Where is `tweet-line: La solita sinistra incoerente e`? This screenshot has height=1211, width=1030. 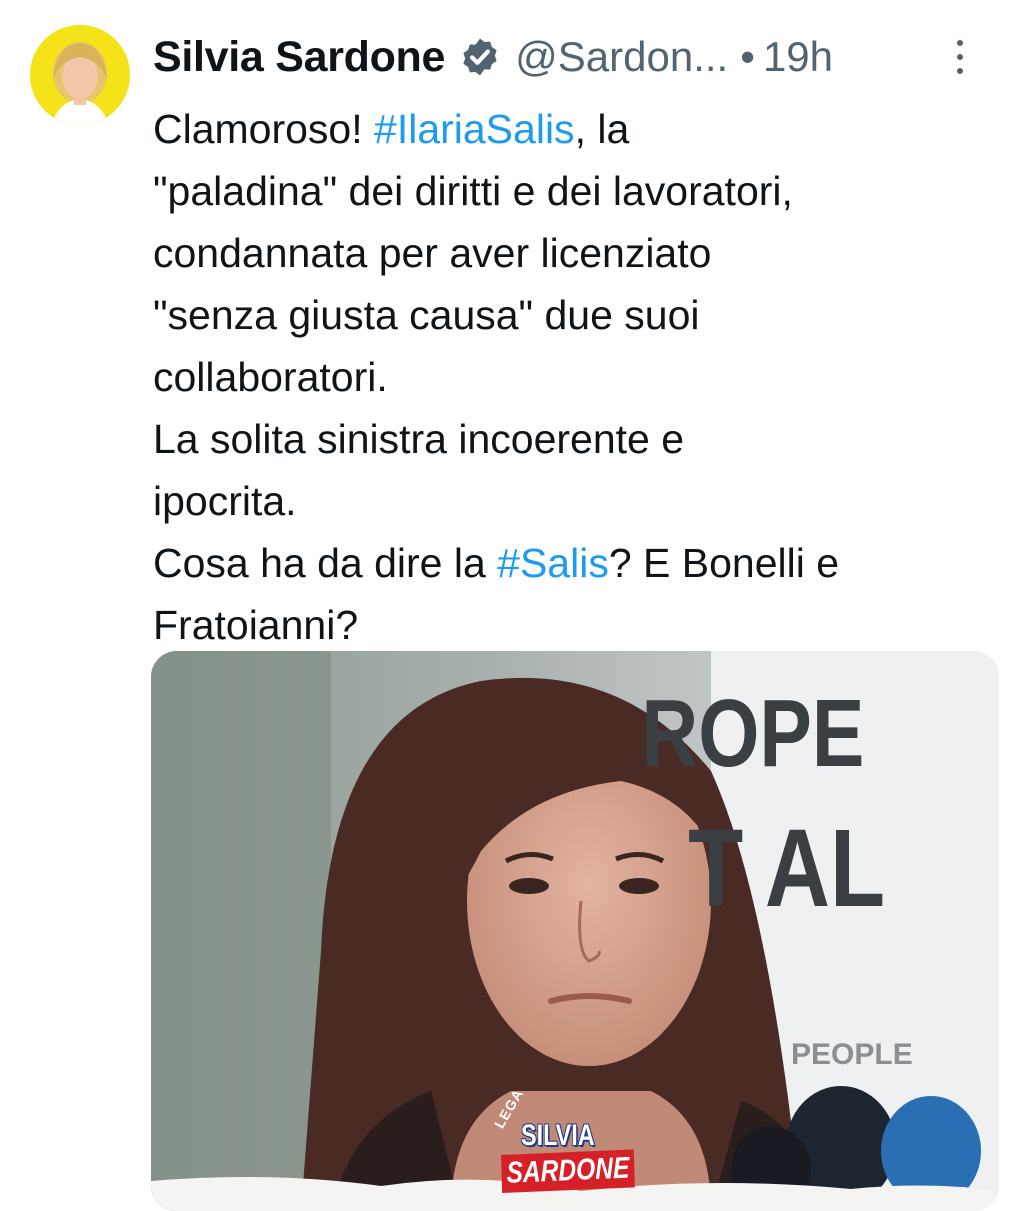 tweet-line: La solita sinistra incoerente e is located at coordinates (583, 439).